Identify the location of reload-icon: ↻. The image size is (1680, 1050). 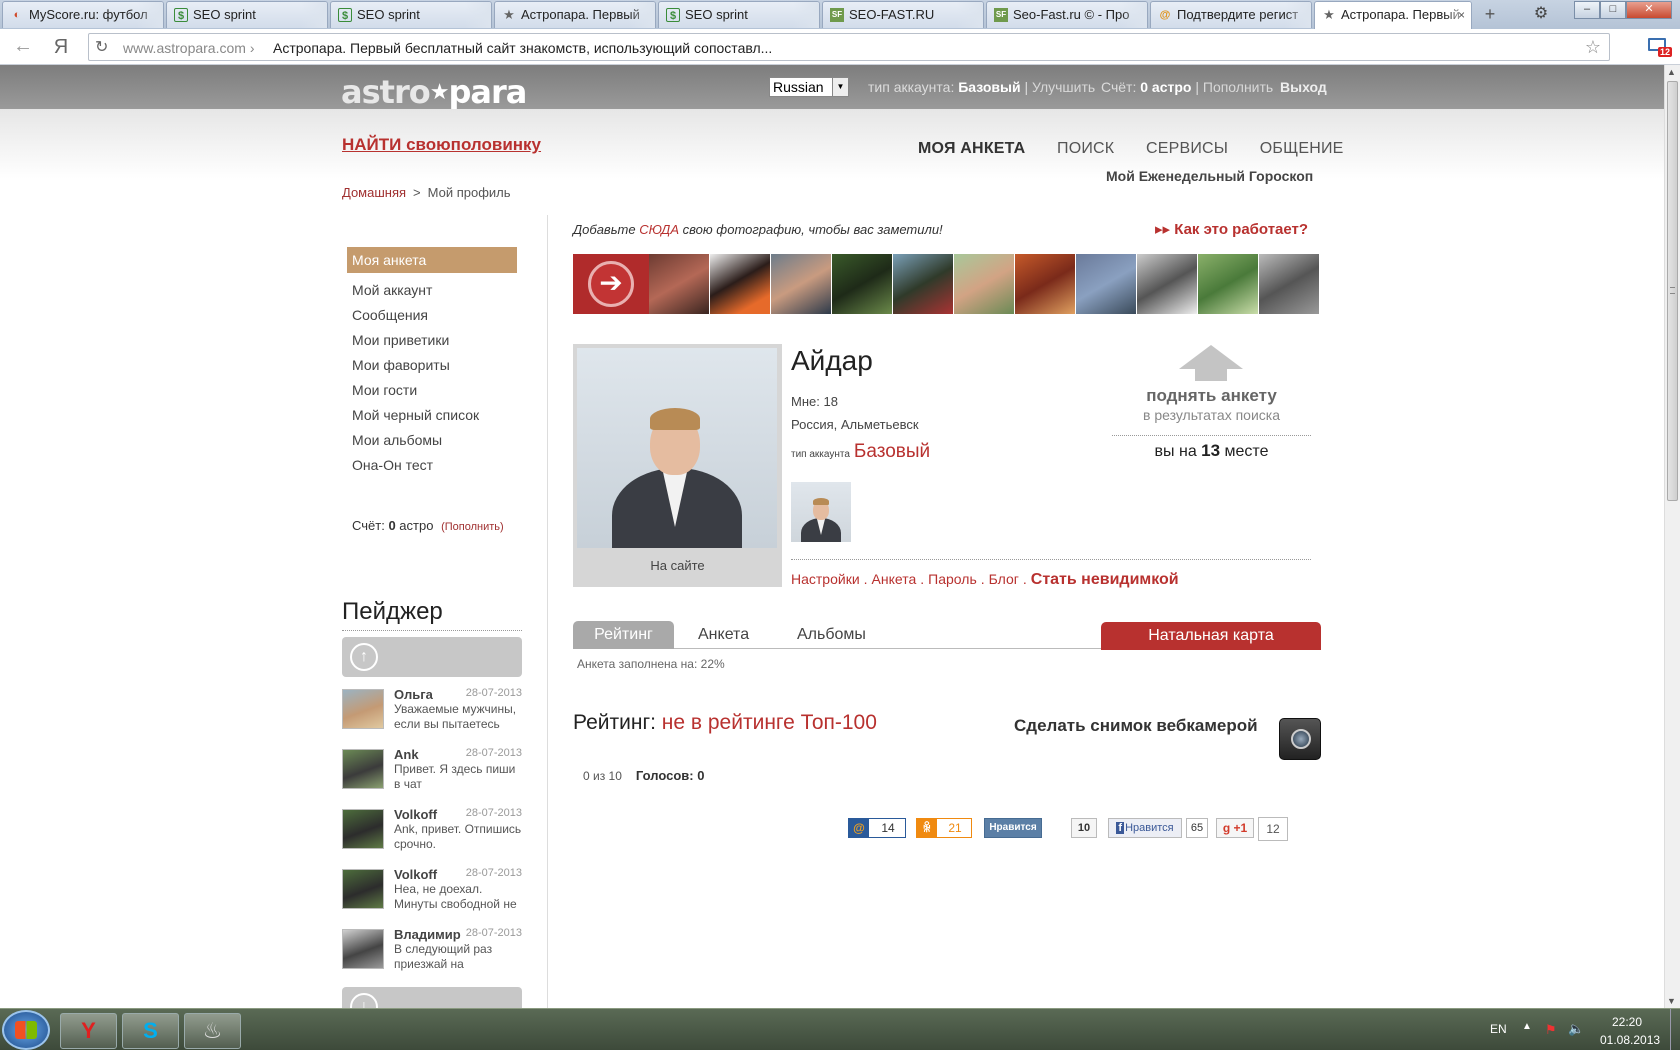
(101, 47).